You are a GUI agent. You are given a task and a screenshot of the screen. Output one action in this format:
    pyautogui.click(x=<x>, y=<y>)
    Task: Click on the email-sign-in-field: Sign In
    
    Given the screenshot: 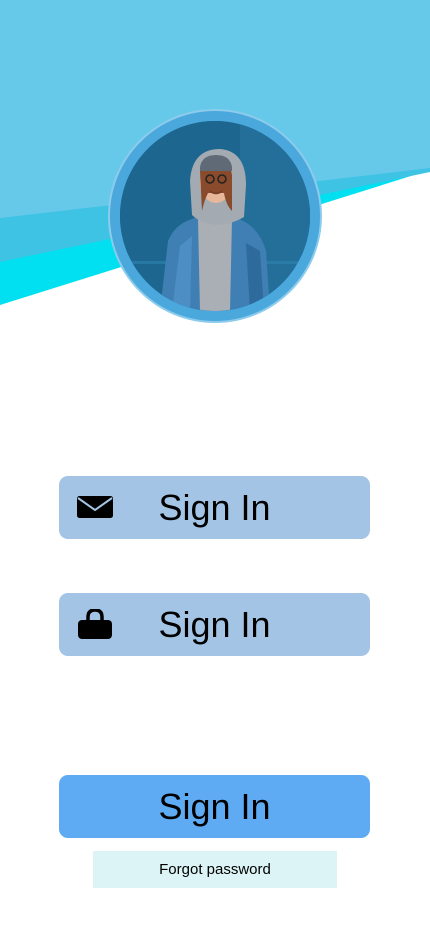 What is the action you would take?
    pyautogui.click(x=214, y=507)
    